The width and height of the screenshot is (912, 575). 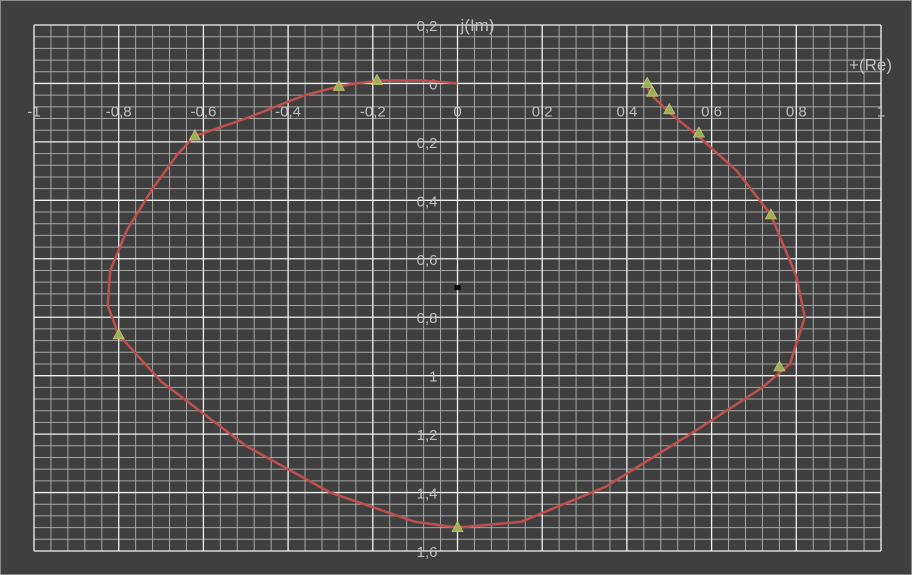 What do you see at coordinates (427, 435) in the screenshot?
I see `y-tick-label: 1,2` at bounding box center [427, 435].